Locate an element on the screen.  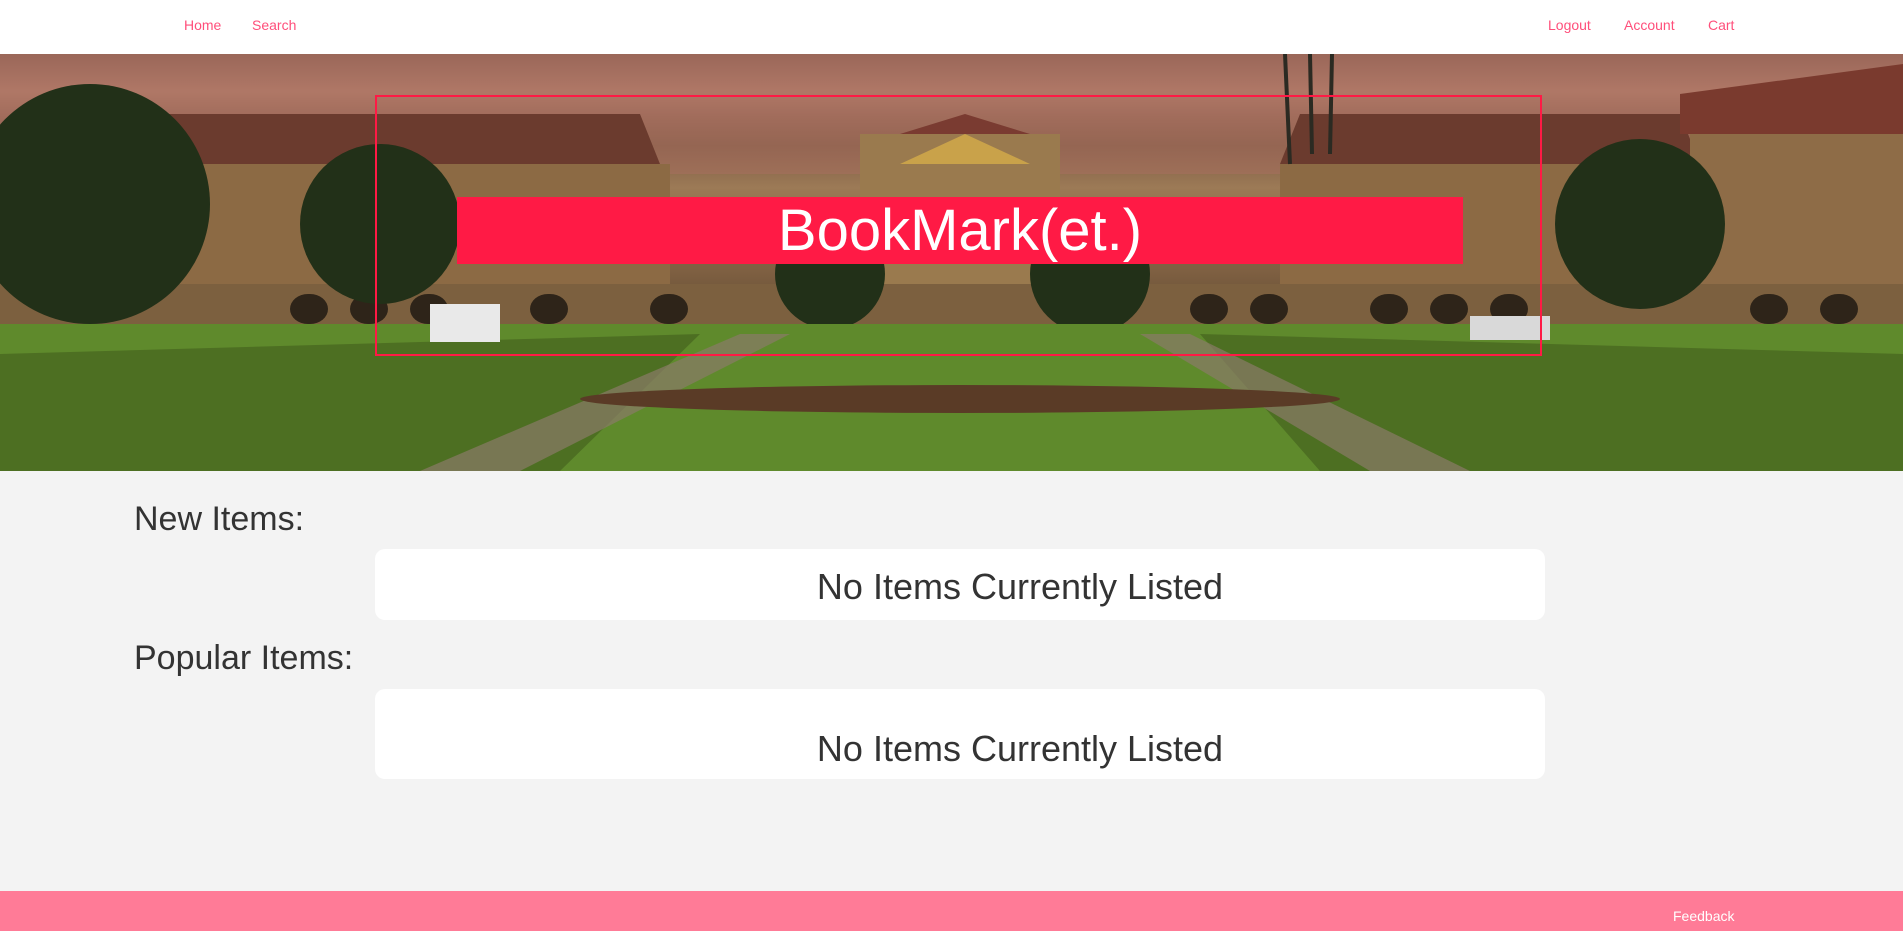
top-nav: Home Search Logout Account Cart is located at coordinates (951, 27).